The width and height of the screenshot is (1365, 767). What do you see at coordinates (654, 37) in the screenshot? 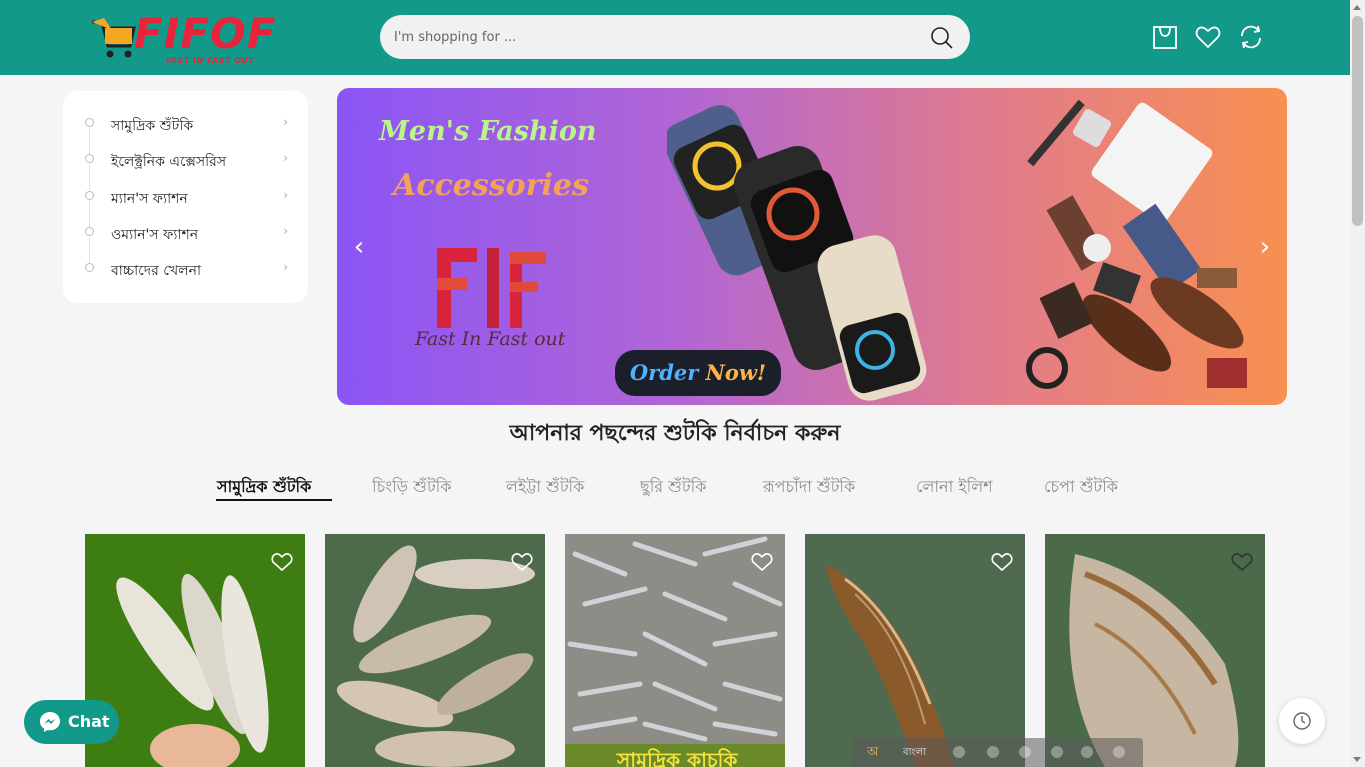
I see `search-input` at bounding box center [654, 37].